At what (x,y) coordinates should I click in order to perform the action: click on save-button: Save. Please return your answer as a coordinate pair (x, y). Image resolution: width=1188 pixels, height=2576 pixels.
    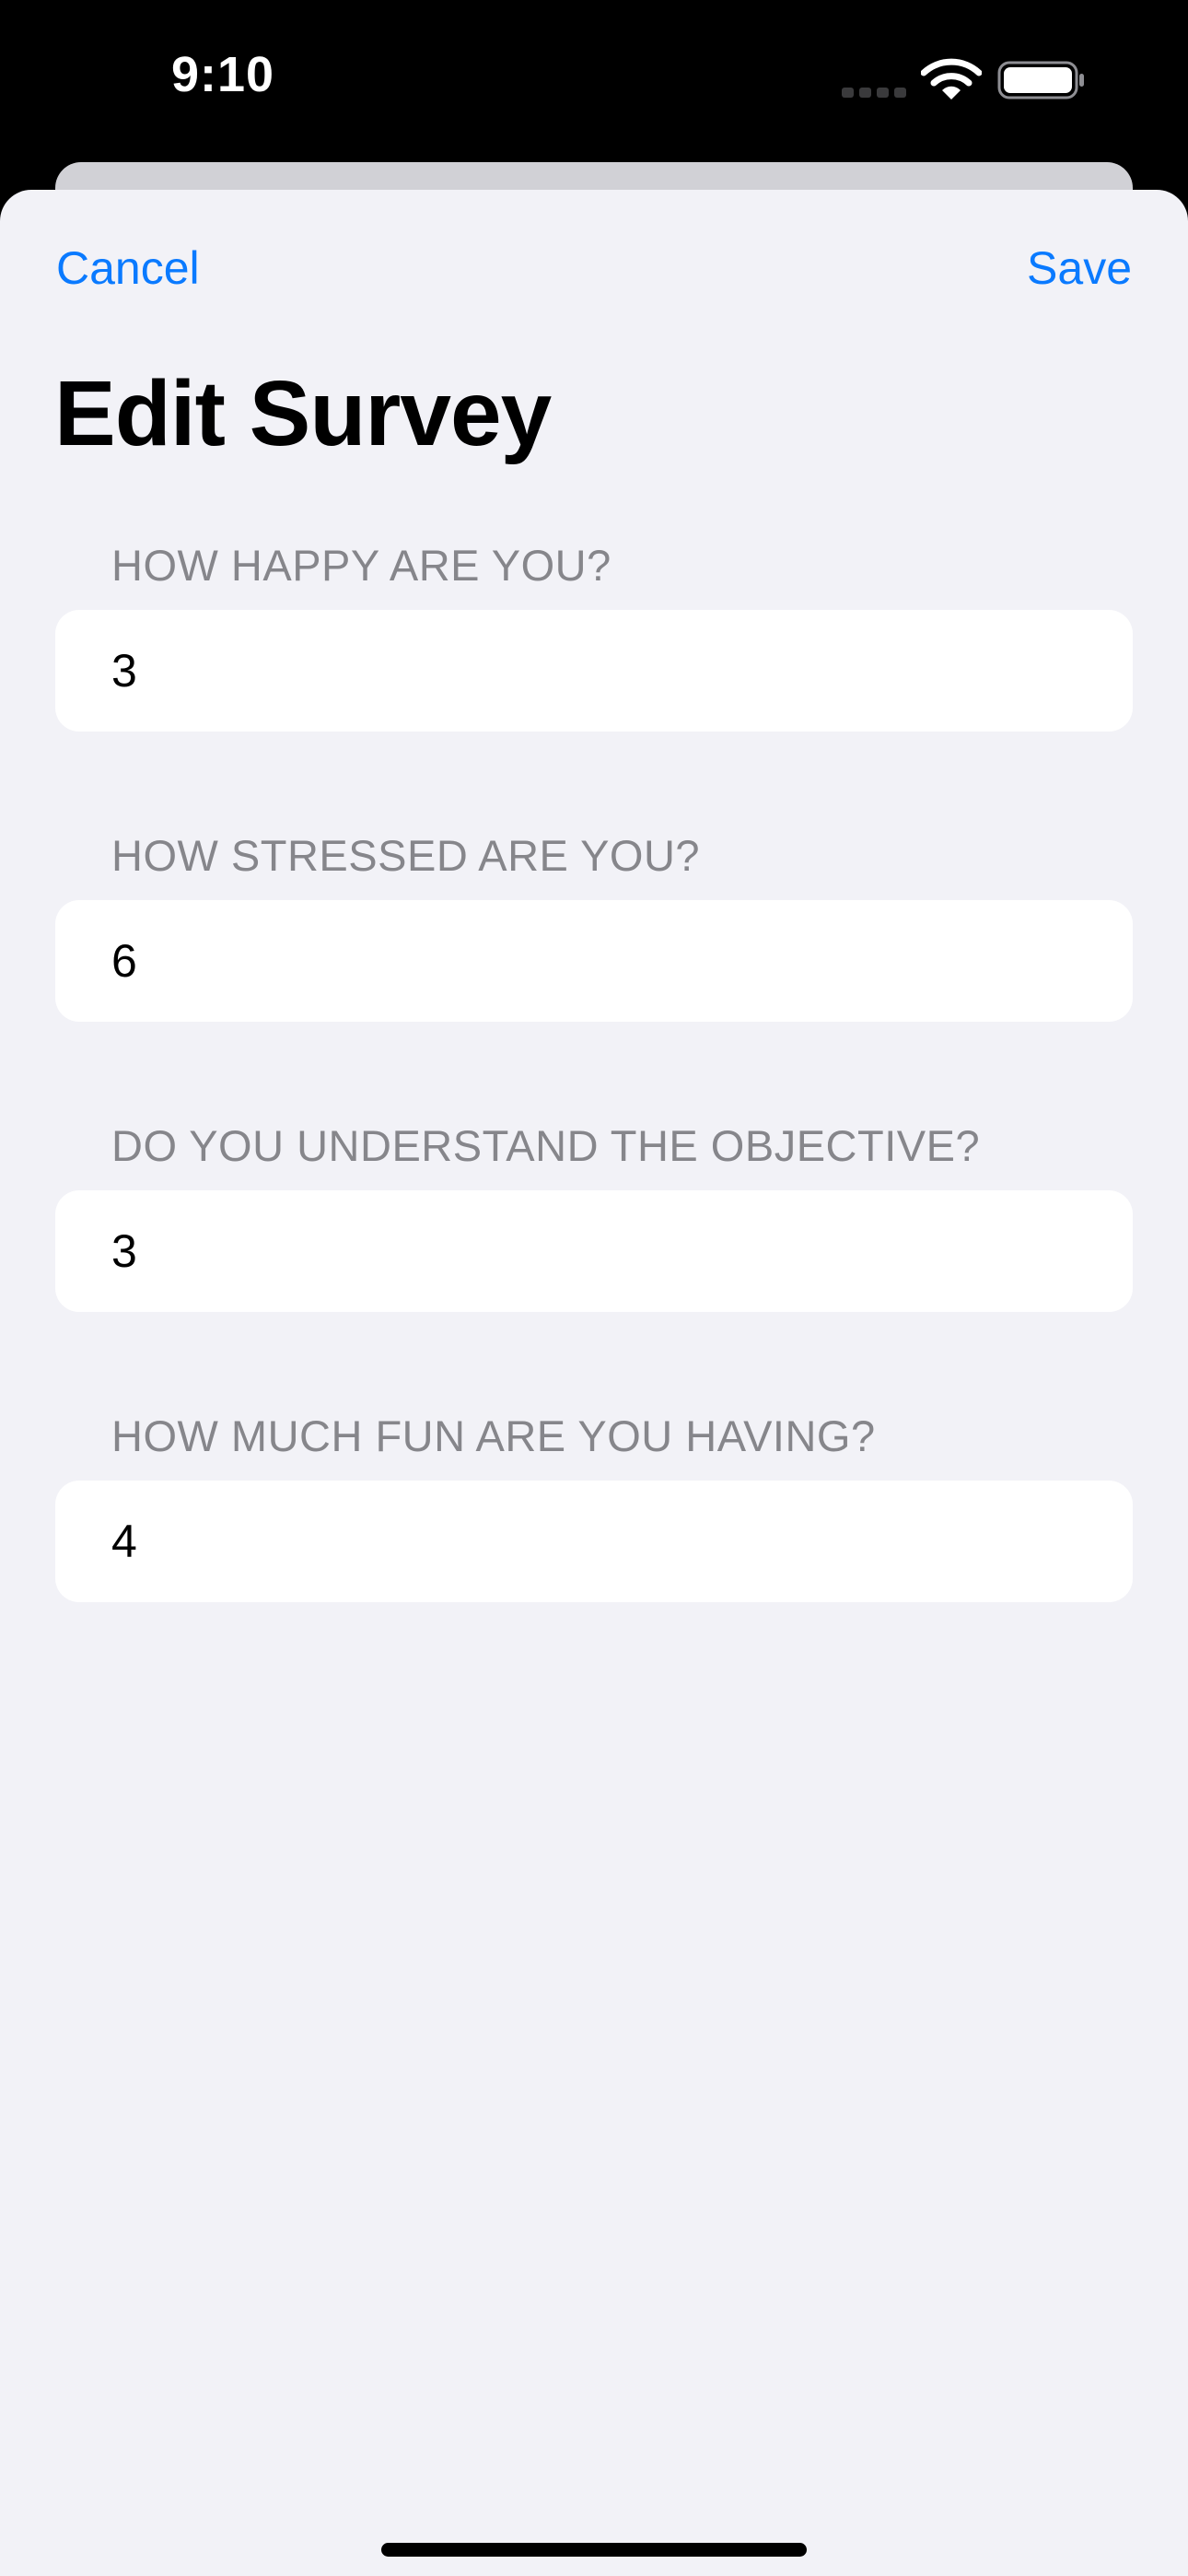
    Looking at the image, I should click on (1079, 268).